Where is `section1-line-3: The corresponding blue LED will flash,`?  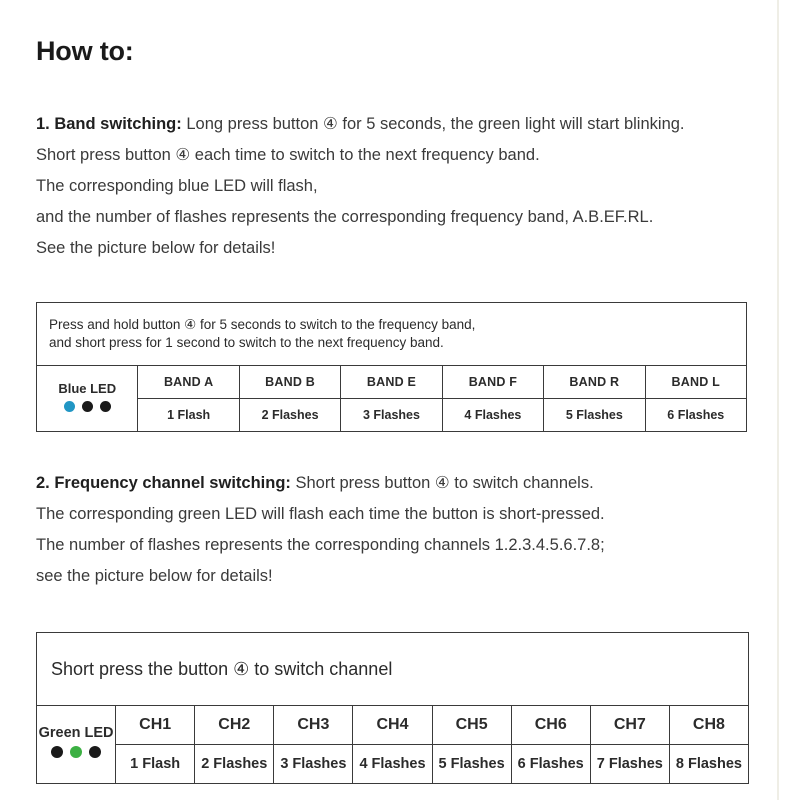 section1-line-3: The corresponding blue LED will flash, is located at coordinates (177, 186).